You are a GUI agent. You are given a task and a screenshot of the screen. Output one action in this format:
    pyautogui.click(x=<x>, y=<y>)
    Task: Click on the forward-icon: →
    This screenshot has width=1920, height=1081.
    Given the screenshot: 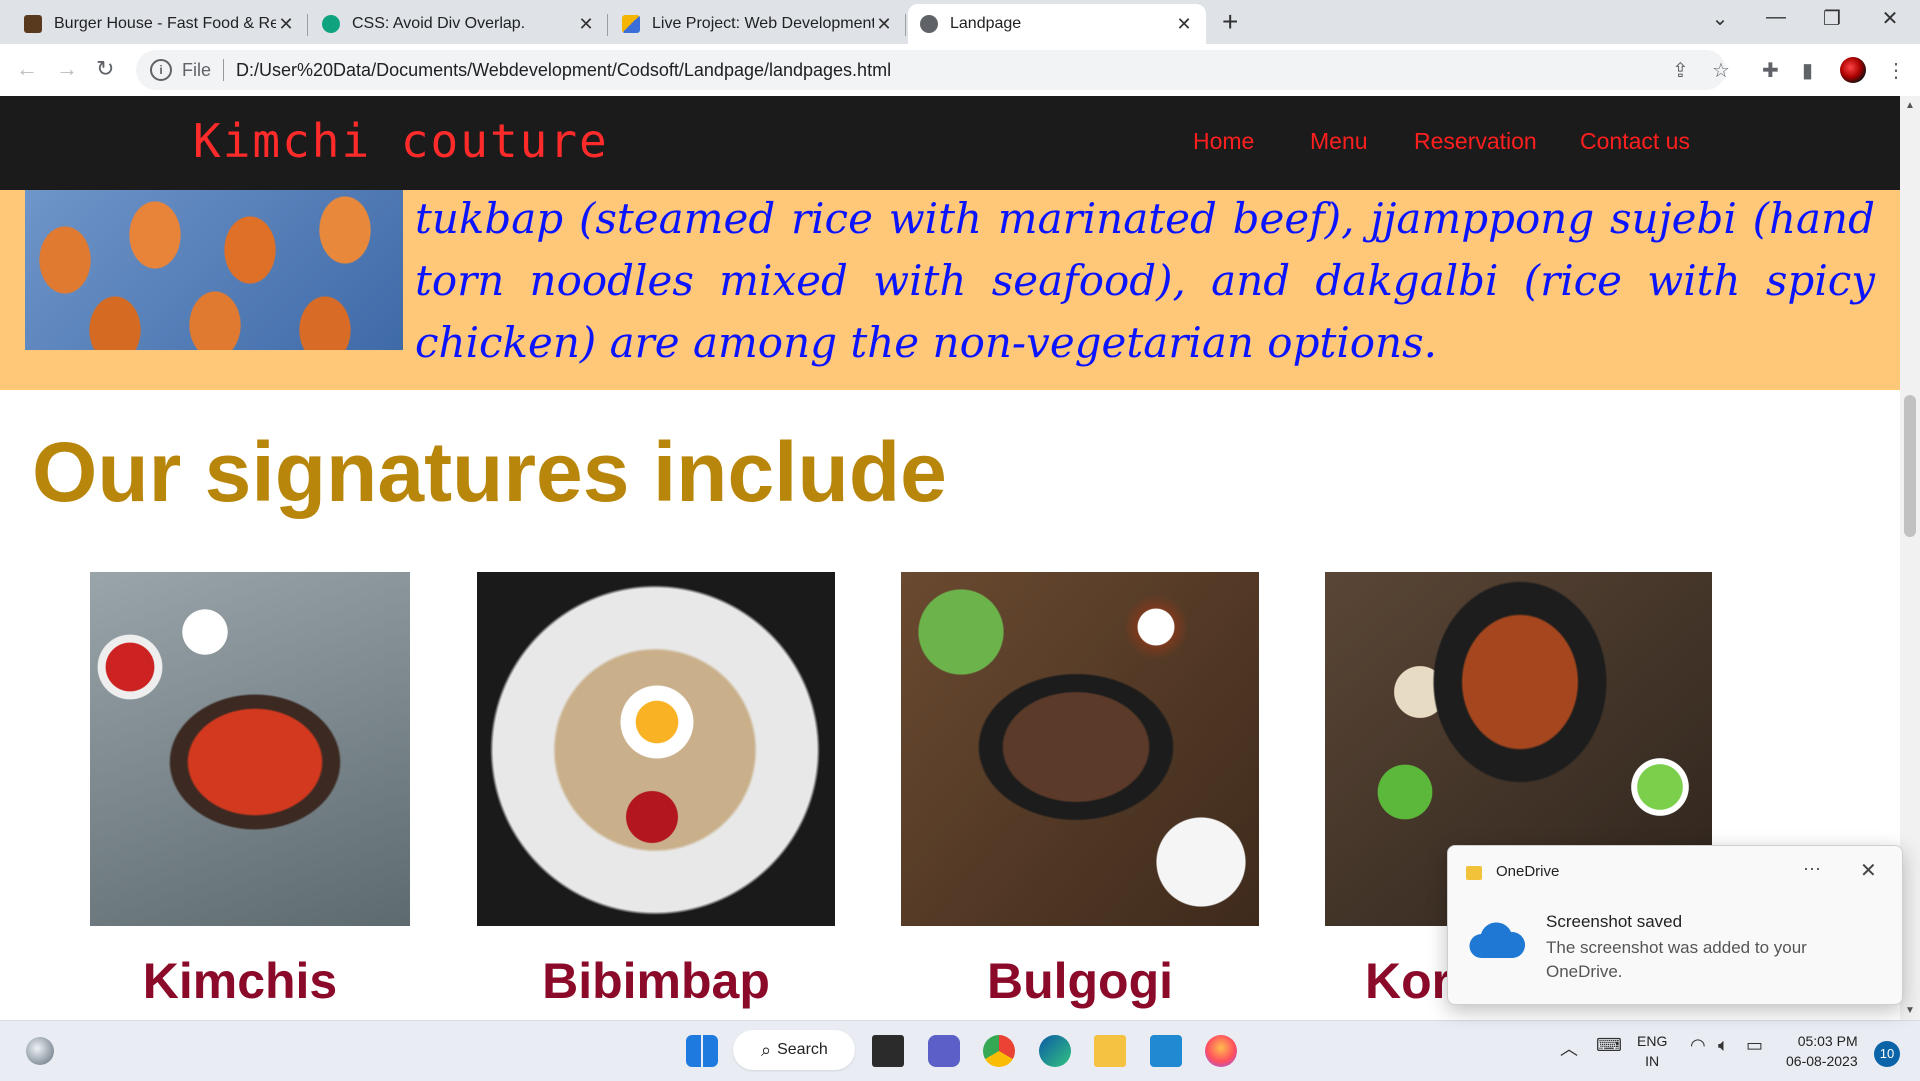 What is the action you would take?
    pyautogui.click(x=67, y=69)
    